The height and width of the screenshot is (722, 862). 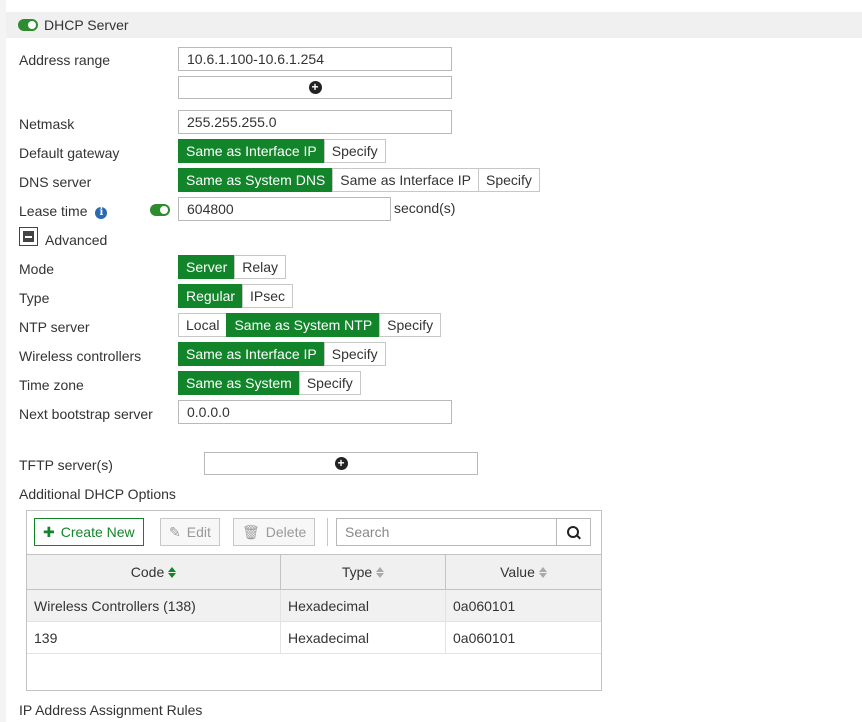 What do you see at coordinates (86, 414) in the screenshot?
I see `next-bootstrap-label: Next bootstrap server` at bounding box center [86, 414].